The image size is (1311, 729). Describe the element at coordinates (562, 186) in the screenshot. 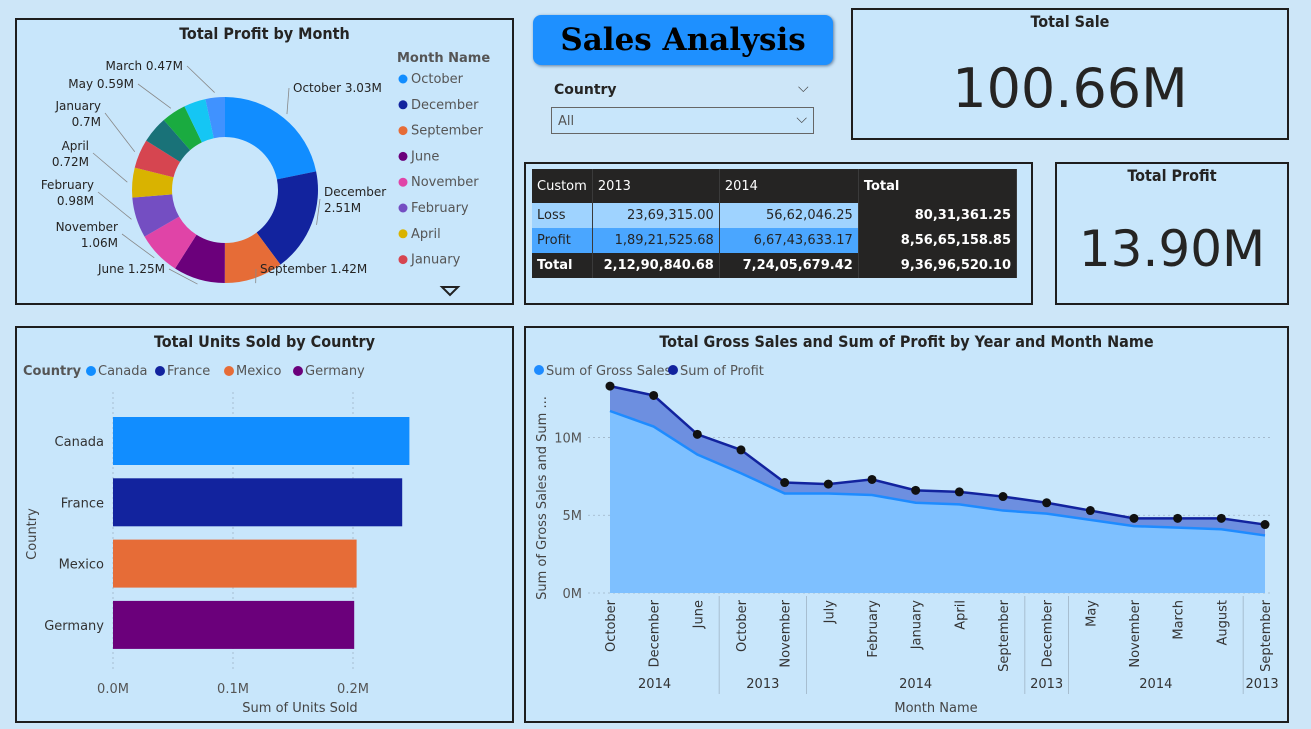

I see `matrix-header-cell: Custom` at that location.